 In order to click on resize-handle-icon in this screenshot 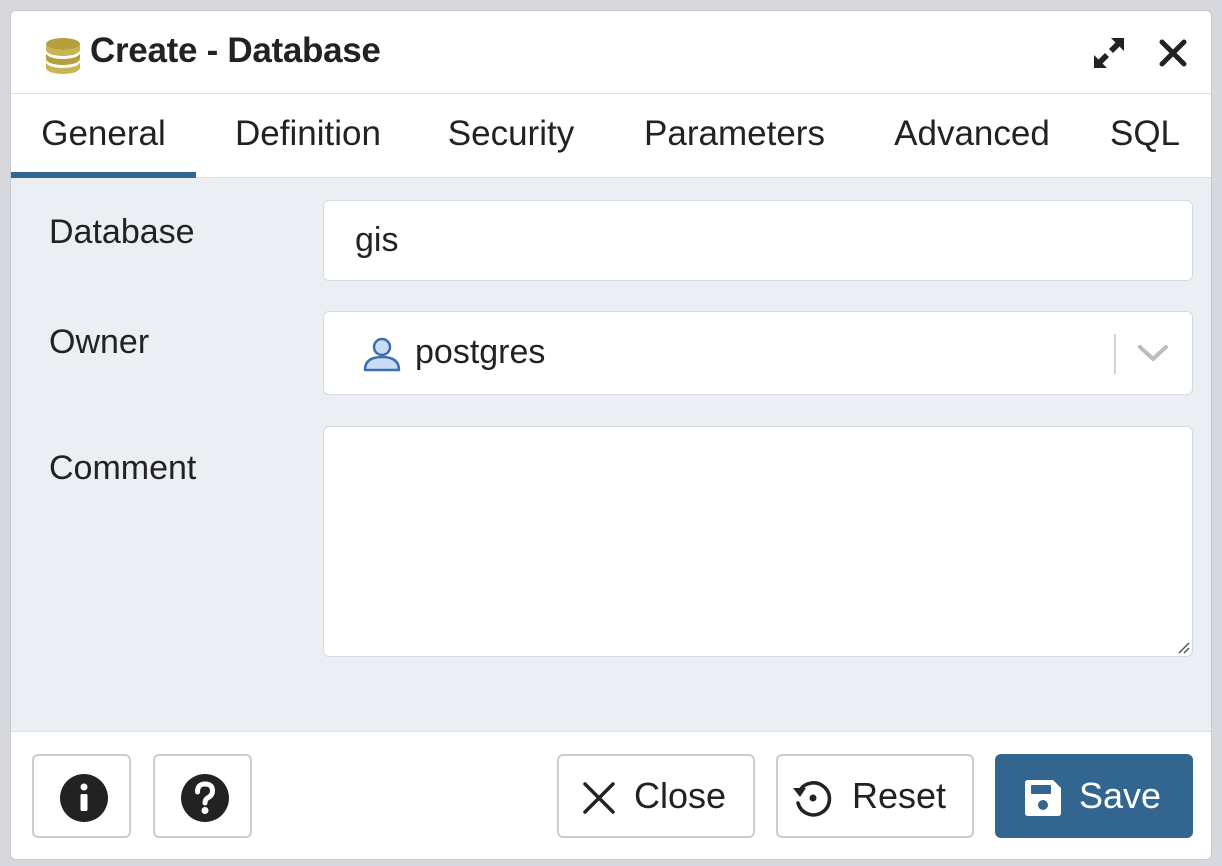, I will do `click(1183, 647)`.